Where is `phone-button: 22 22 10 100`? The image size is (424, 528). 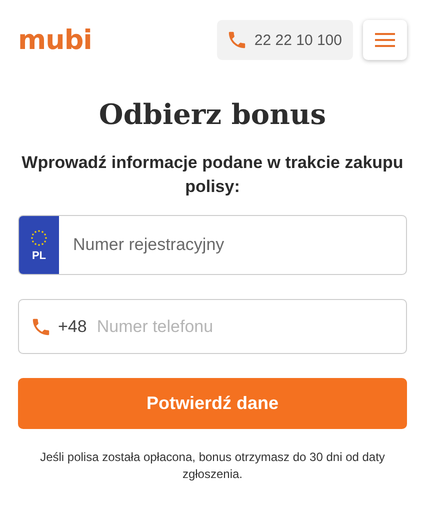
phone-button: 22 22 10 100 is located at coordinates (285, 40).